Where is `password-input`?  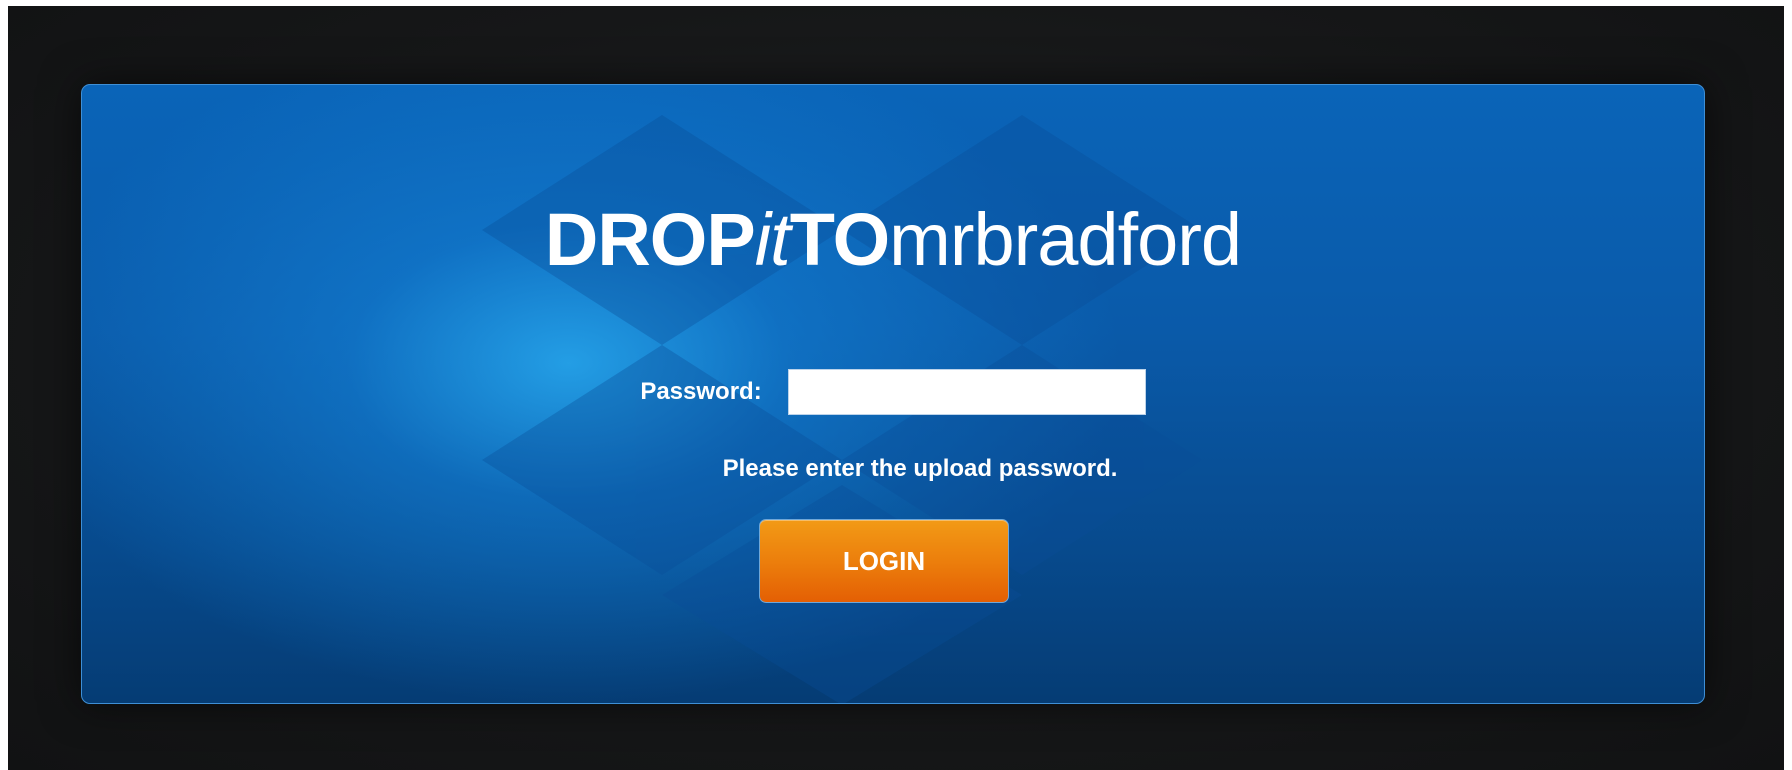
password-input is located at coordinates (966, 392).